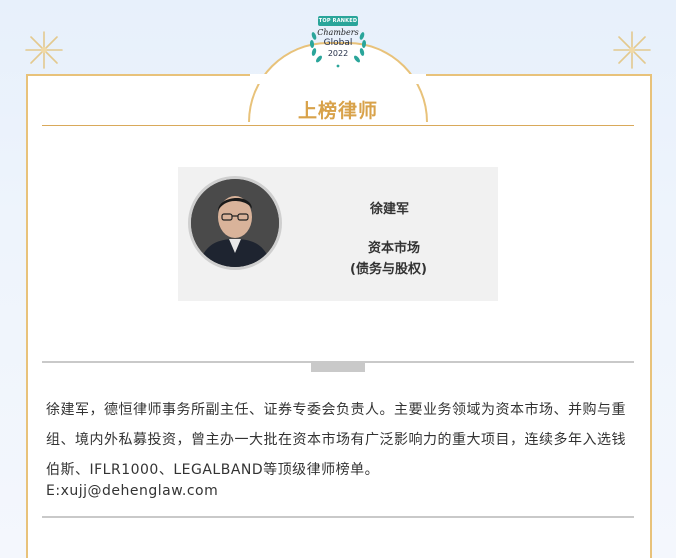 The width and height of the screenshot is (676, 558). Describe the element at coordinates (388, 269) in the screenshot. I see `practice-area-detail: (债务与股权)` at that location.